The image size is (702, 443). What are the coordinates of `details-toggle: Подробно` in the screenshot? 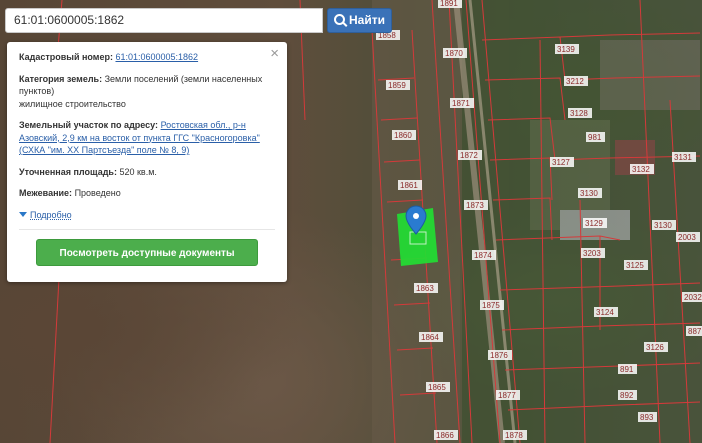 It's located at (147, 215).